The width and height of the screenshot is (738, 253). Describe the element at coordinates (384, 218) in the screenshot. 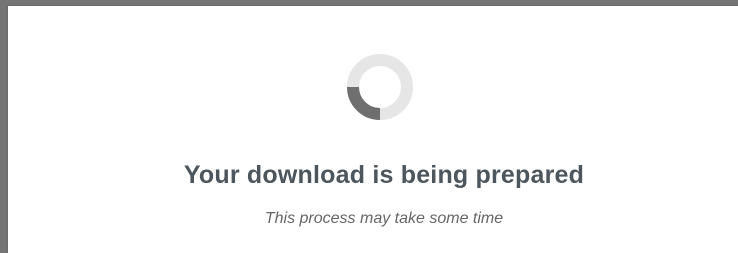

I see `dialog-subtitle: This process may take some time` at that location.